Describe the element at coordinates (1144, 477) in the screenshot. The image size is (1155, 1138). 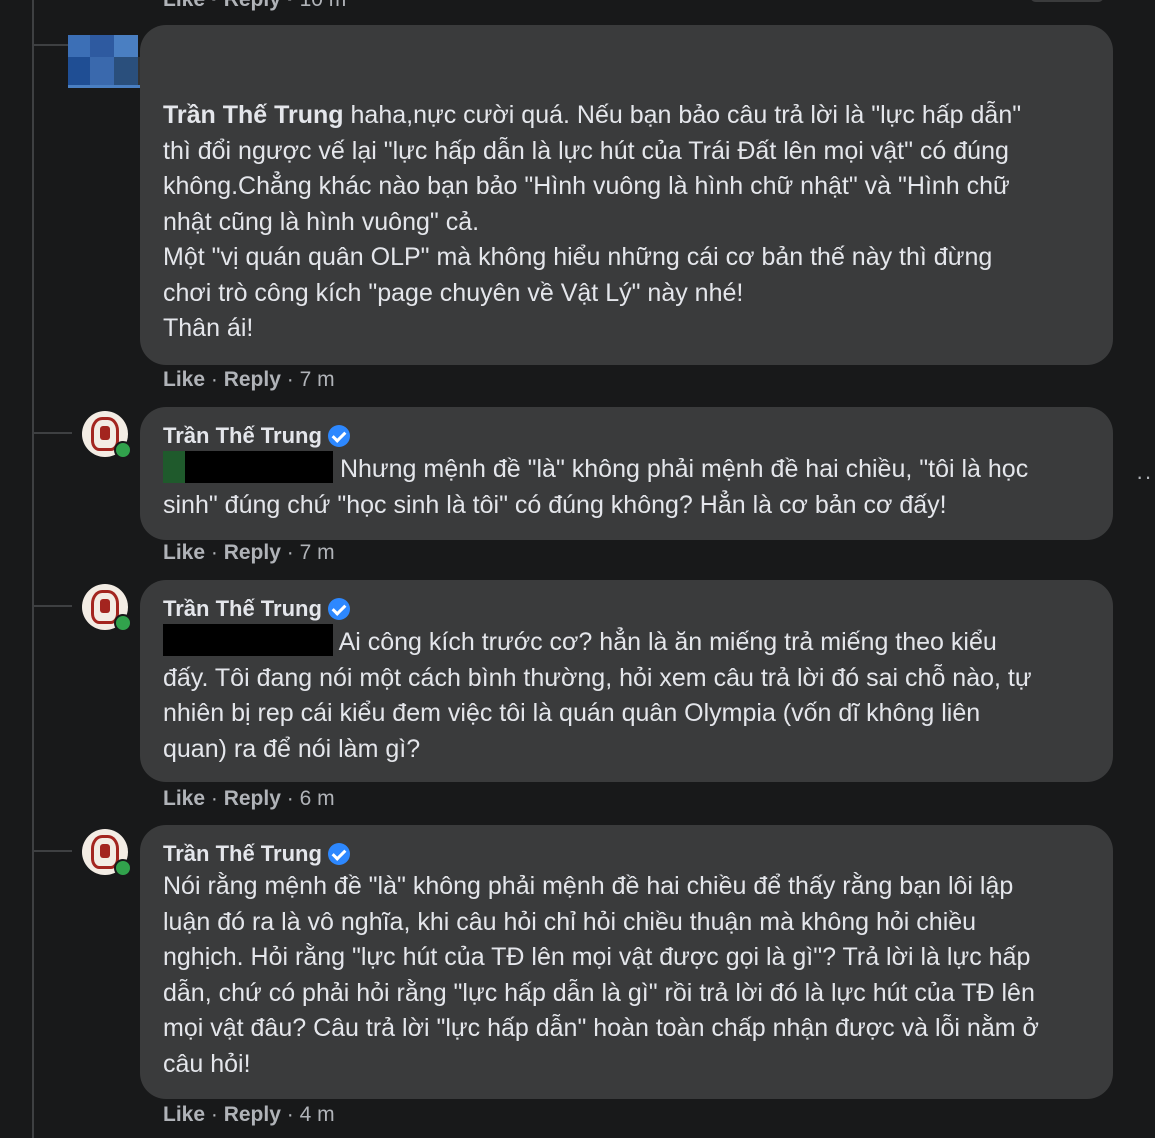
I see `more-options-icon: ··` at that location.